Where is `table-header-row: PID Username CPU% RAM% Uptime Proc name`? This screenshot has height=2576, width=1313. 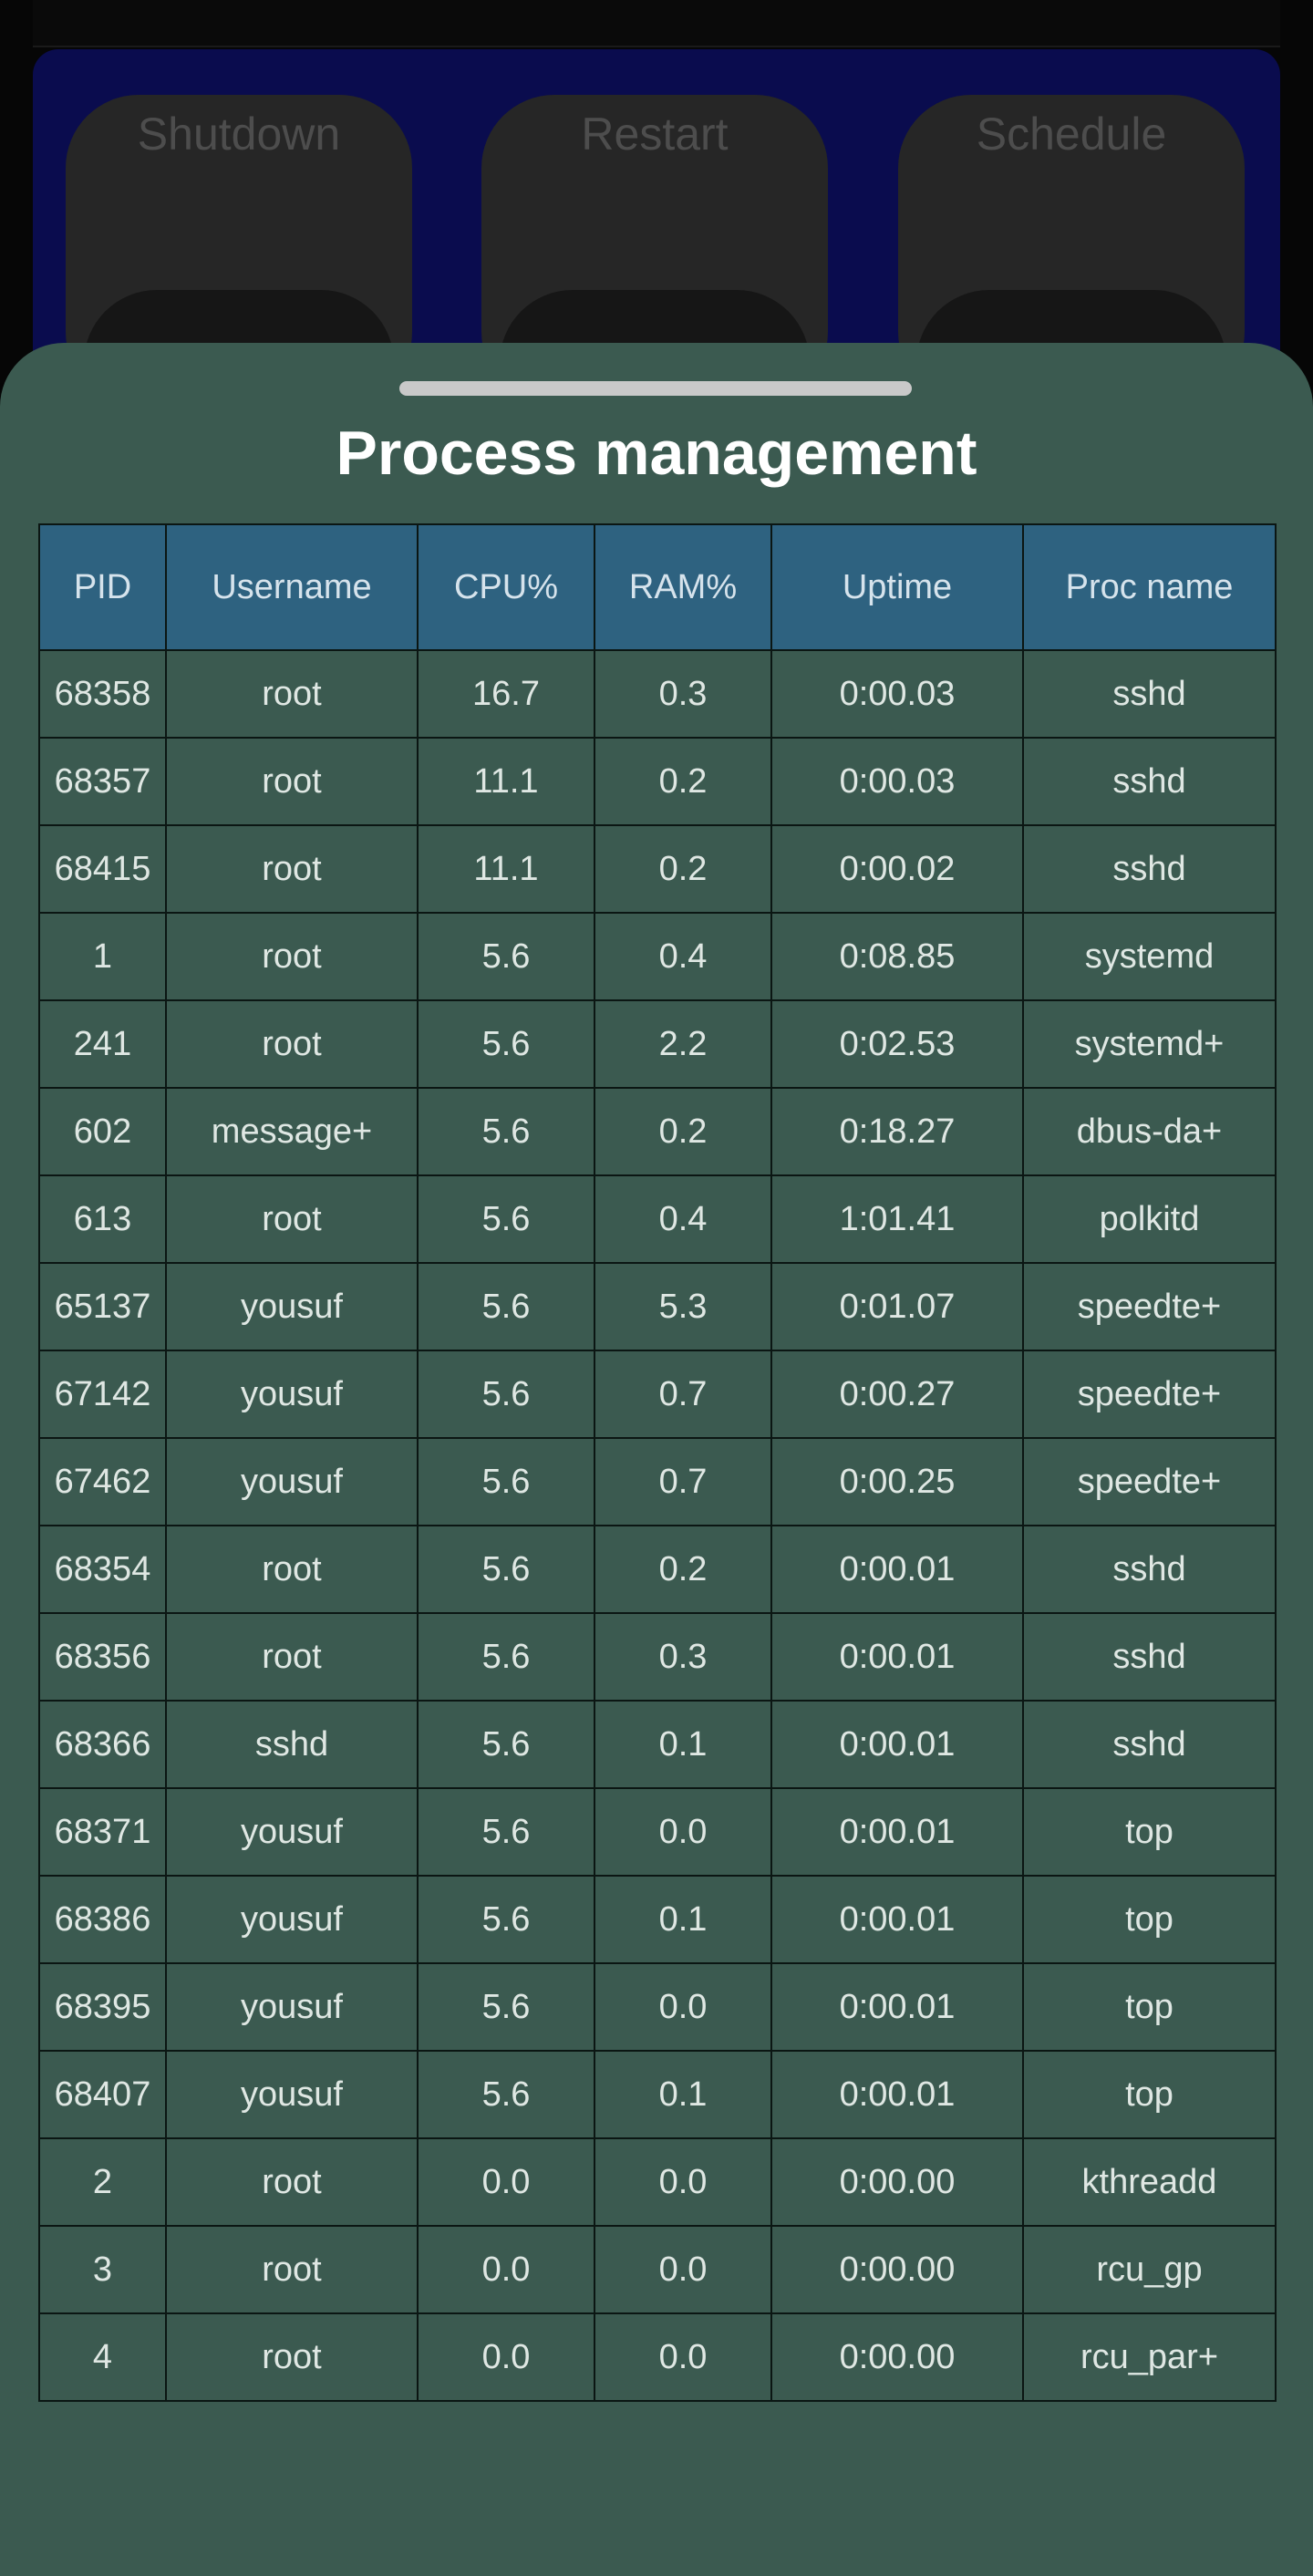 table-header-row: PID Username CPU% RAM% Uptime Proc name is located at coordinates (657, 587).